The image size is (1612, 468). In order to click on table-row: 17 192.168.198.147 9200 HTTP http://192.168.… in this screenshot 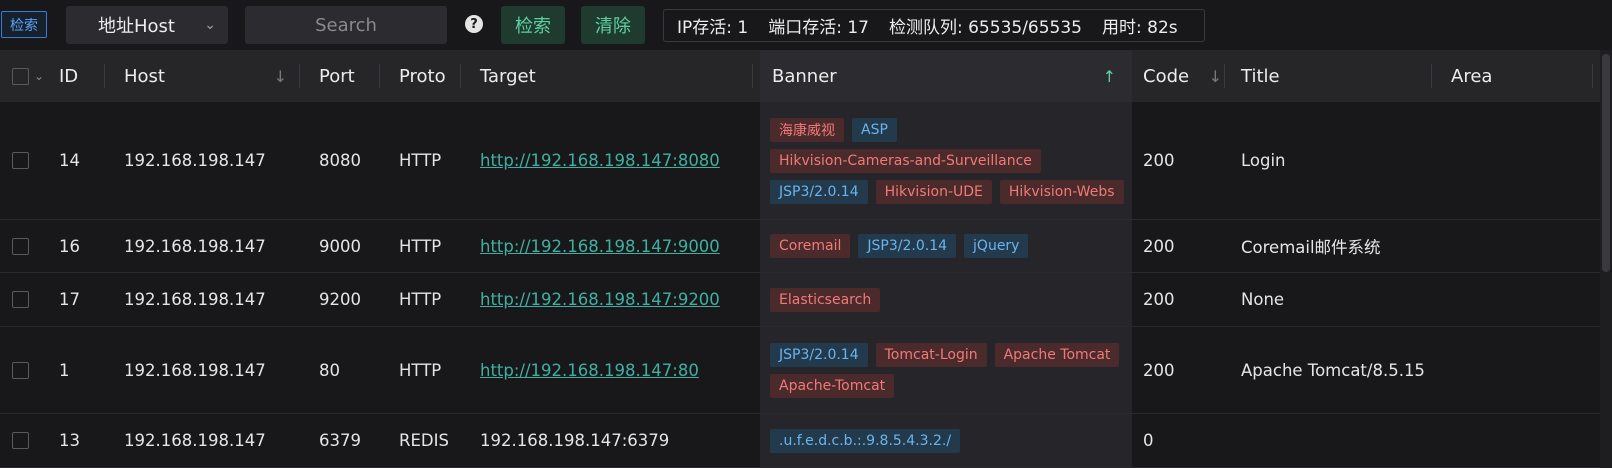, I will do `click(800, 300)`.